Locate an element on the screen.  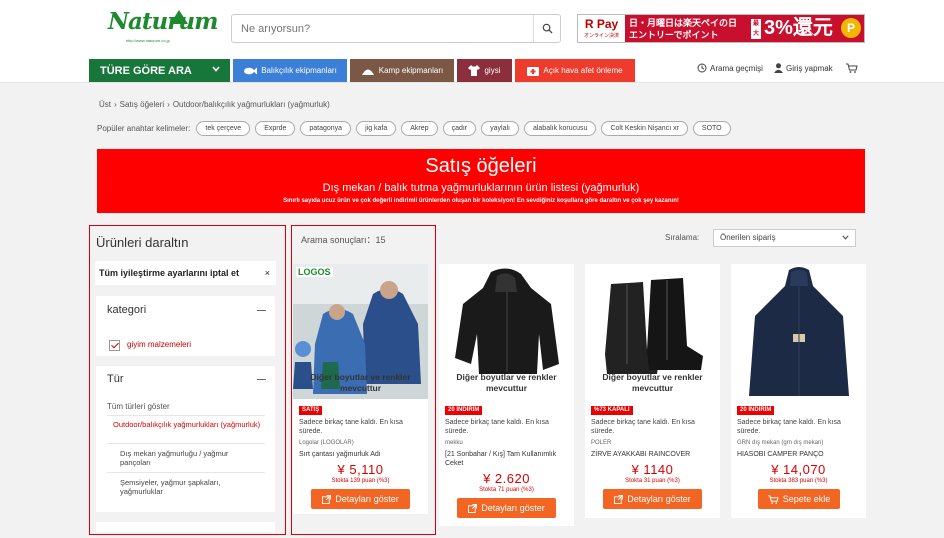
keyword-tag: alabalık korucusu is located at coordinates (560, 128).